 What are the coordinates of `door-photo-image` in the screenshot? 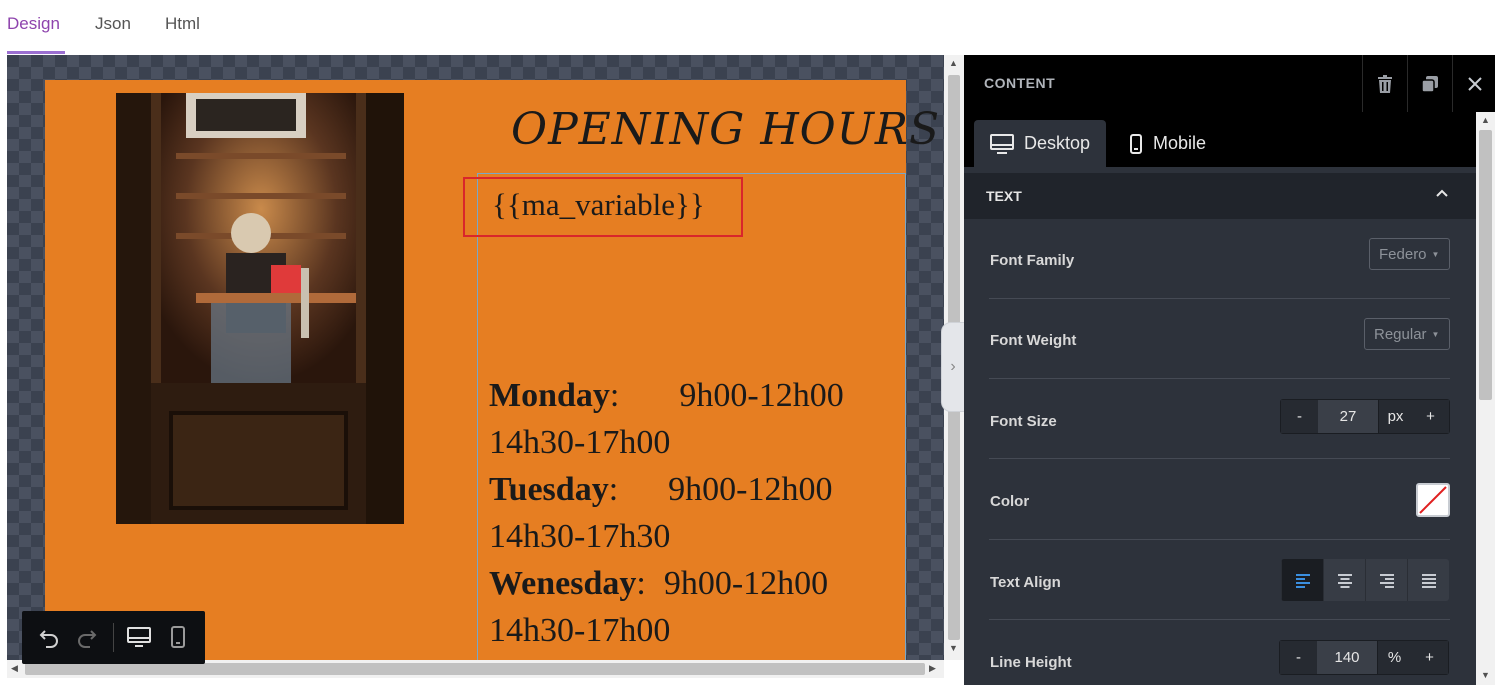 It's located at (260, 308).